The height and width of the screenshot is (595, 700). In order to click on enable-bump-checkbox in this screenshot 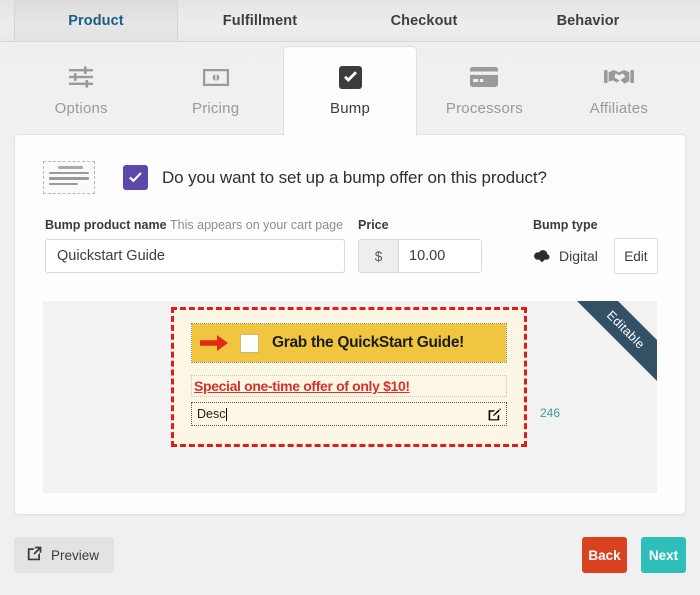, I will do `click(135, 177)`.